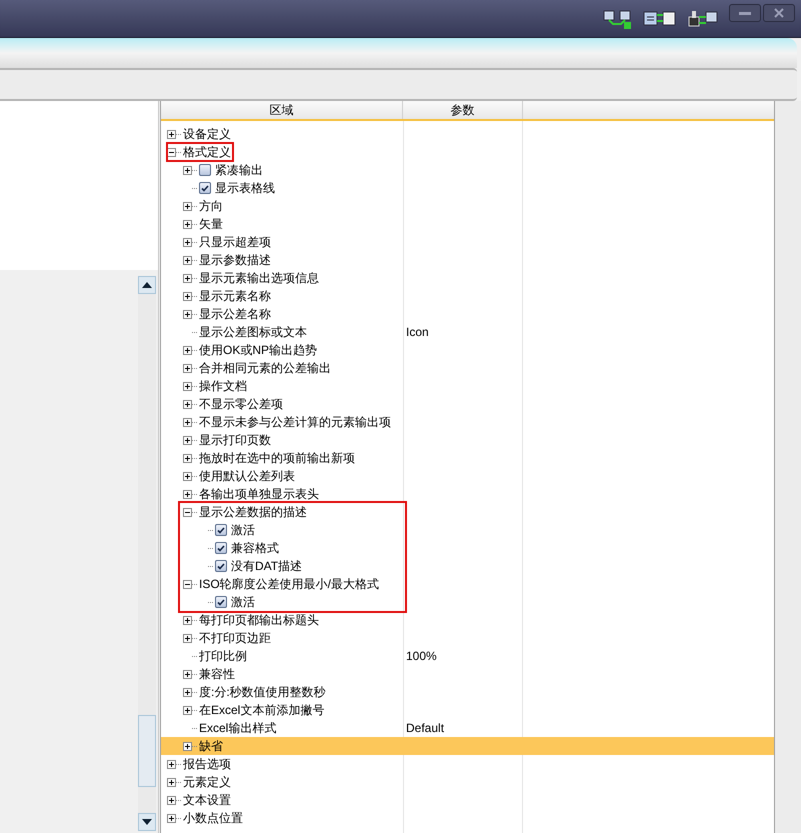  What do you see at coordinates (265, 368) in the screenshot?
I see `tree-label: 合并相同元素的公差输出` at bounding box center [265, 368].